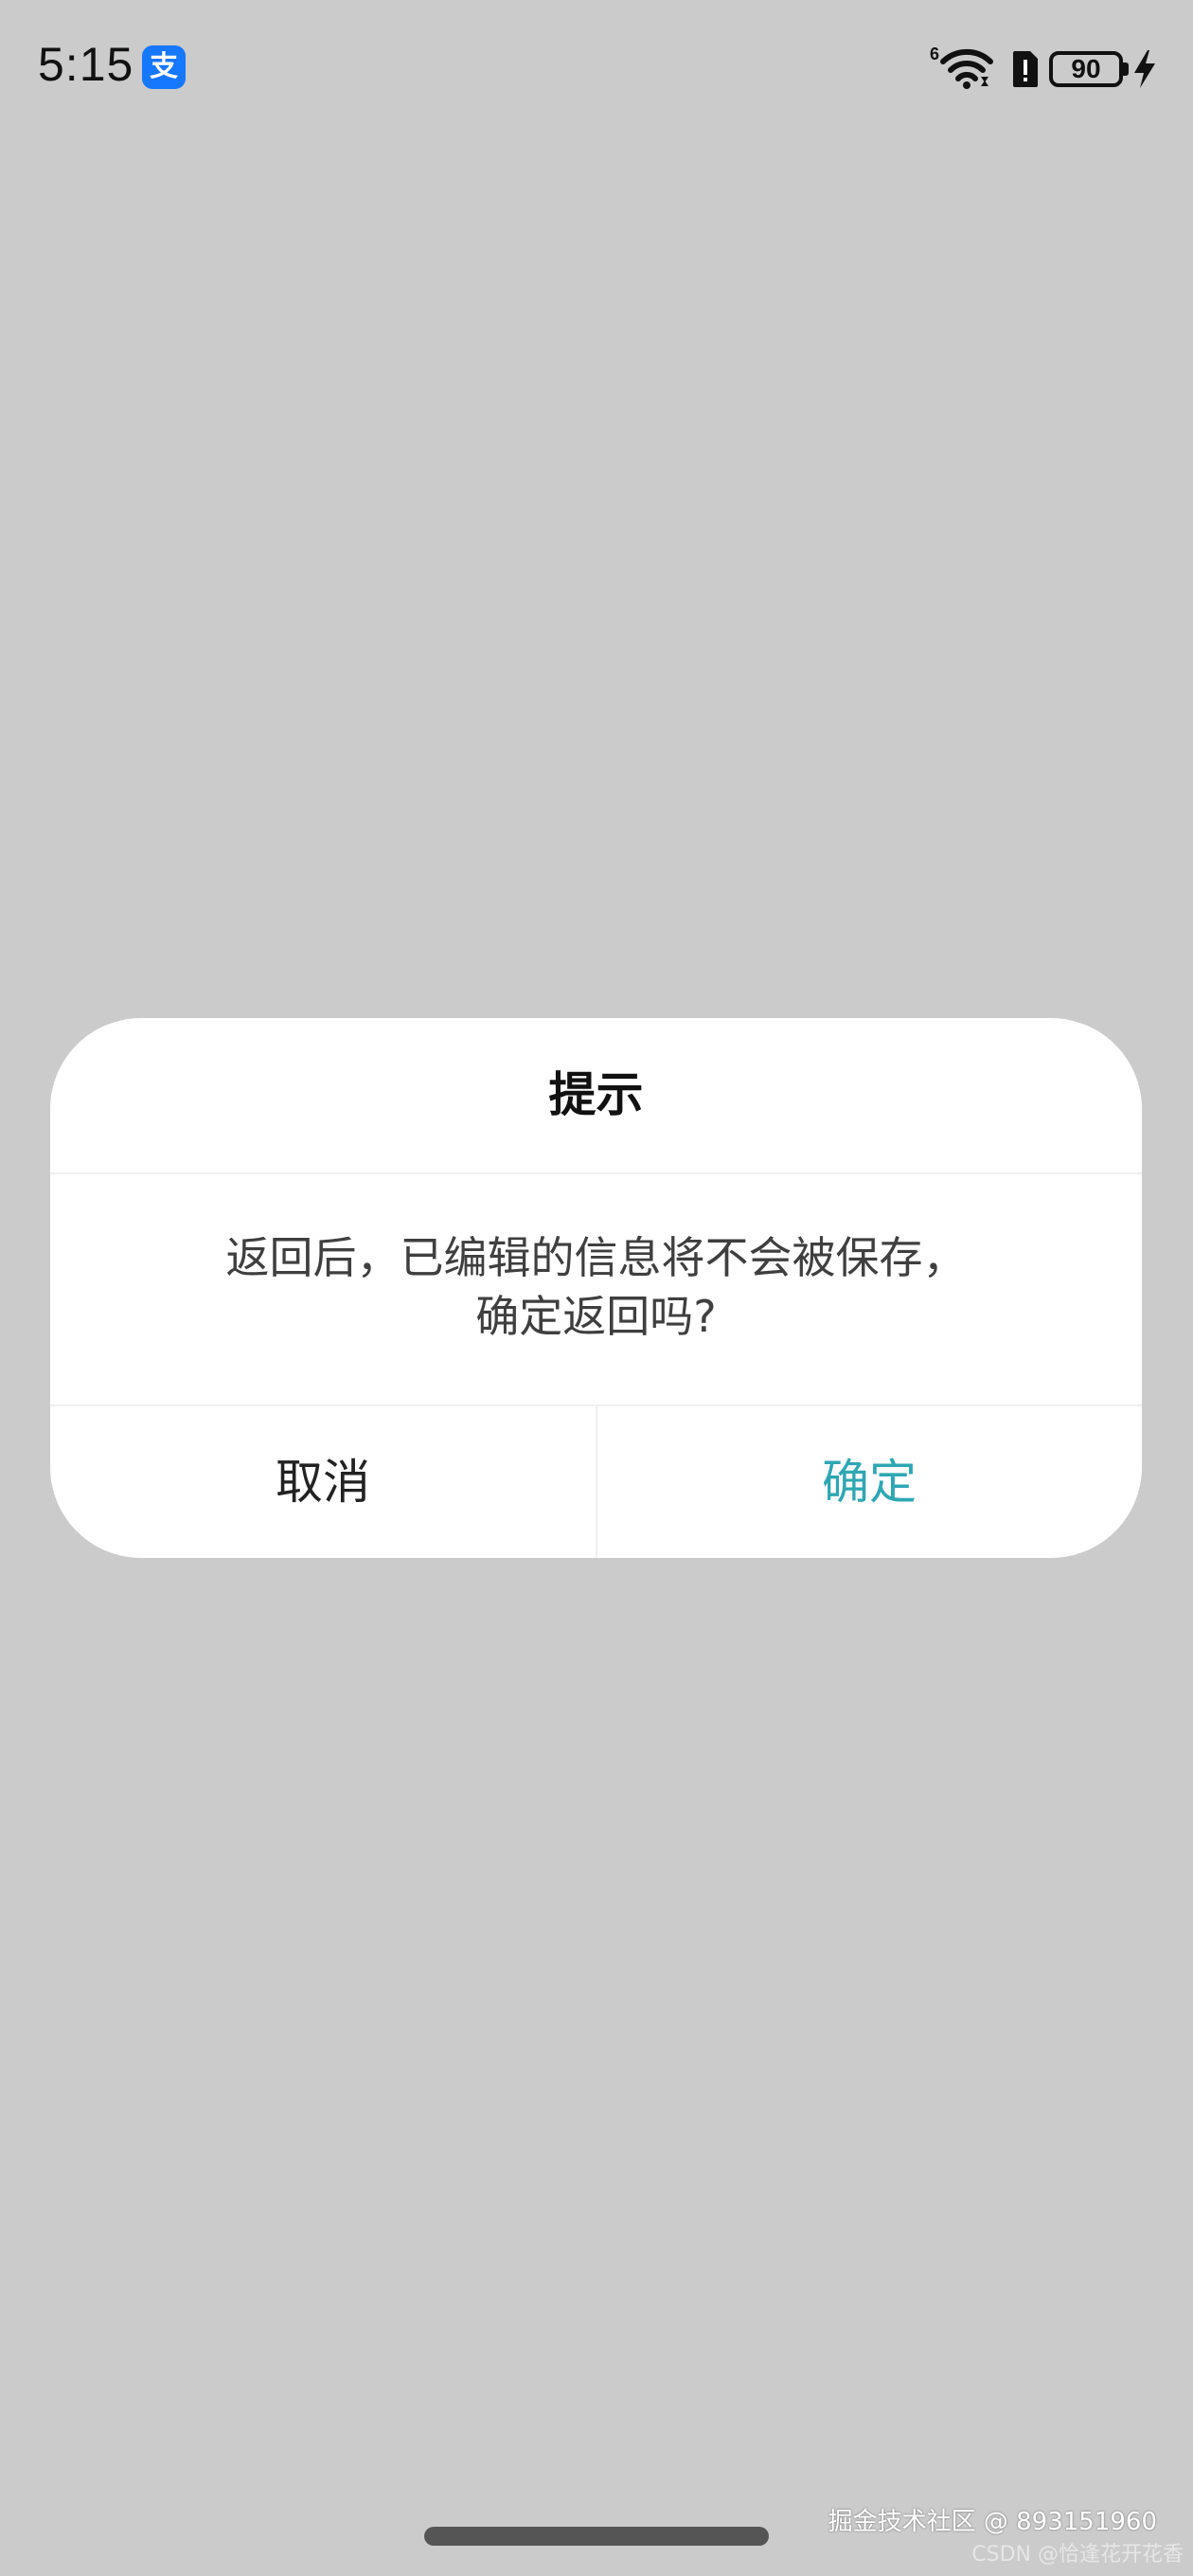 Image resolution: width=1193 pixels, height=2576 pixels. I want to click on battery-icon: 90, so click(1089, 69).